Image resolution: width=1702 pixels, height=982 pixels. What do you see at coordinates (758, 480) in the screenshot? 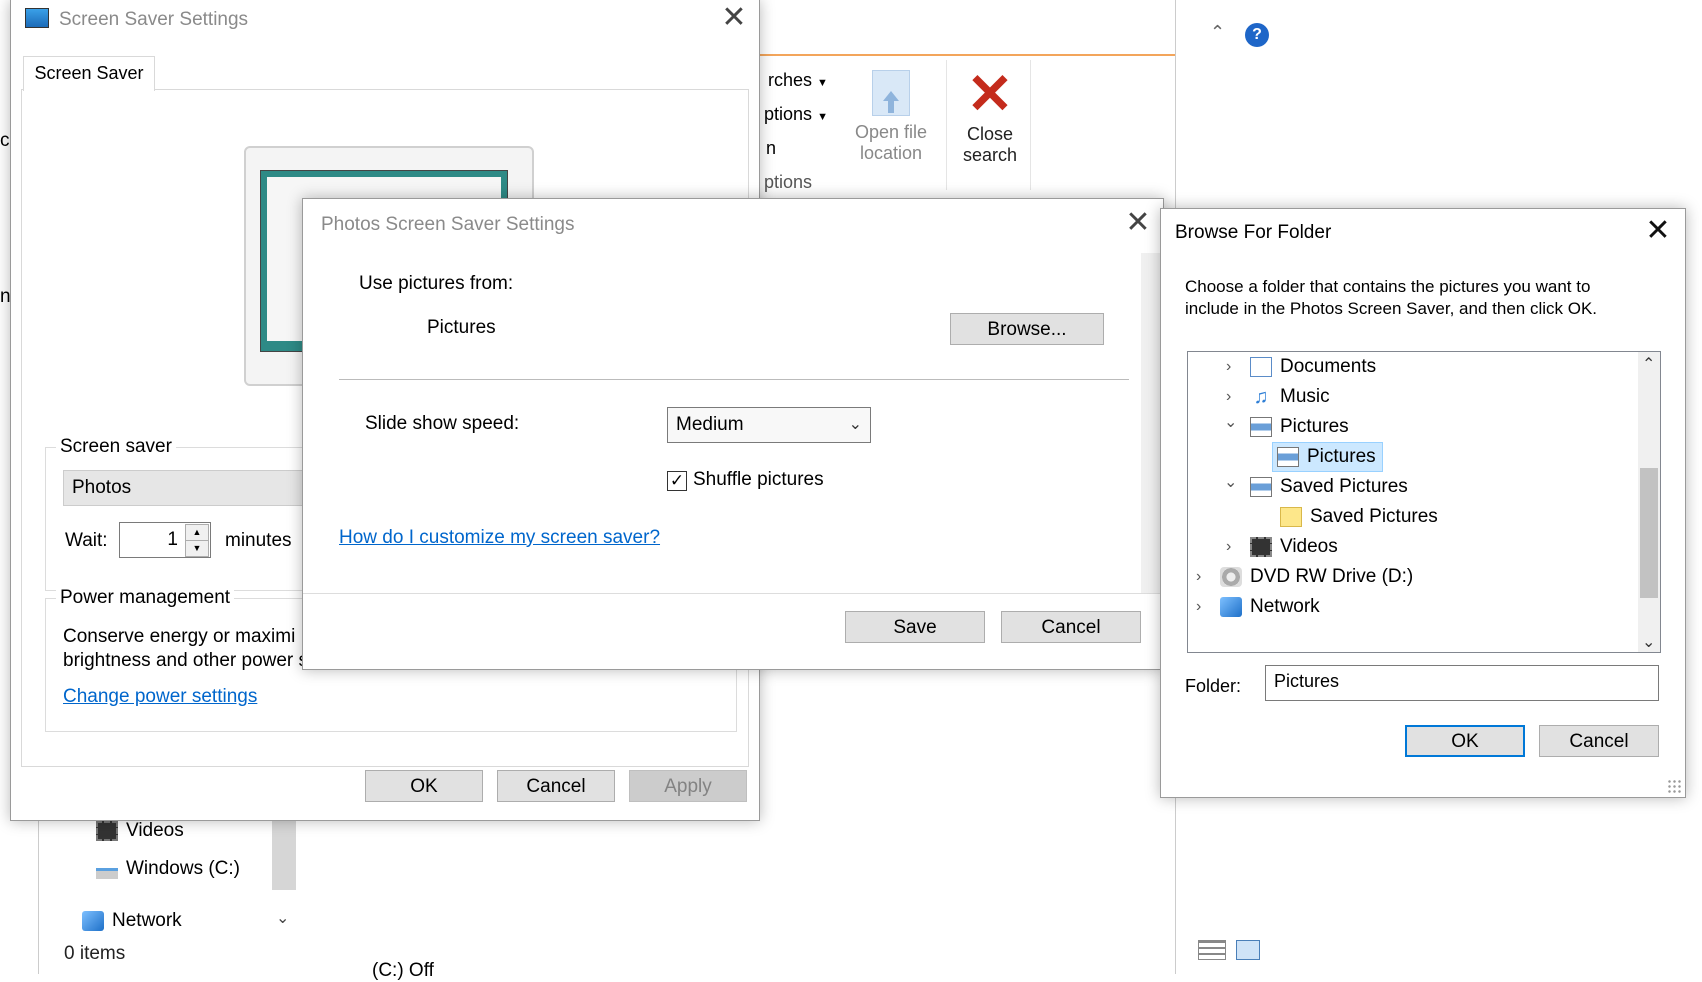
I see `shuffle-label: Shuffle pictures` at bounding box center [758, 480].